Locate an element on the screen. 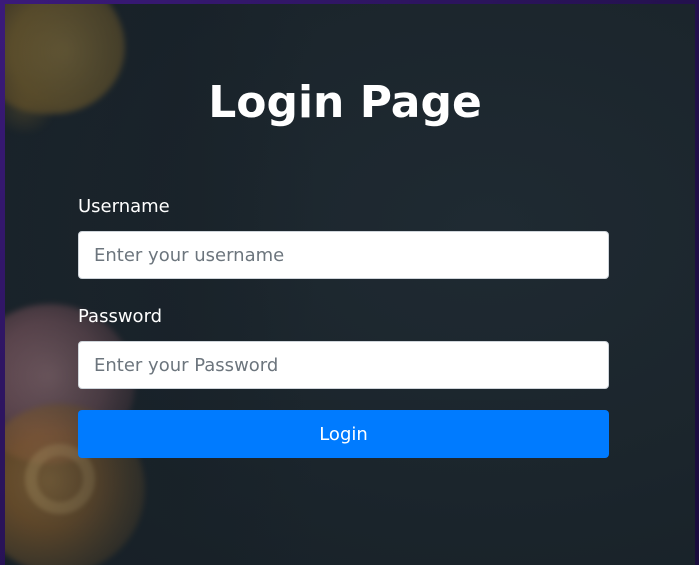 The image size is (699, 565). login-button: Login is located at coordinates (343, 434).